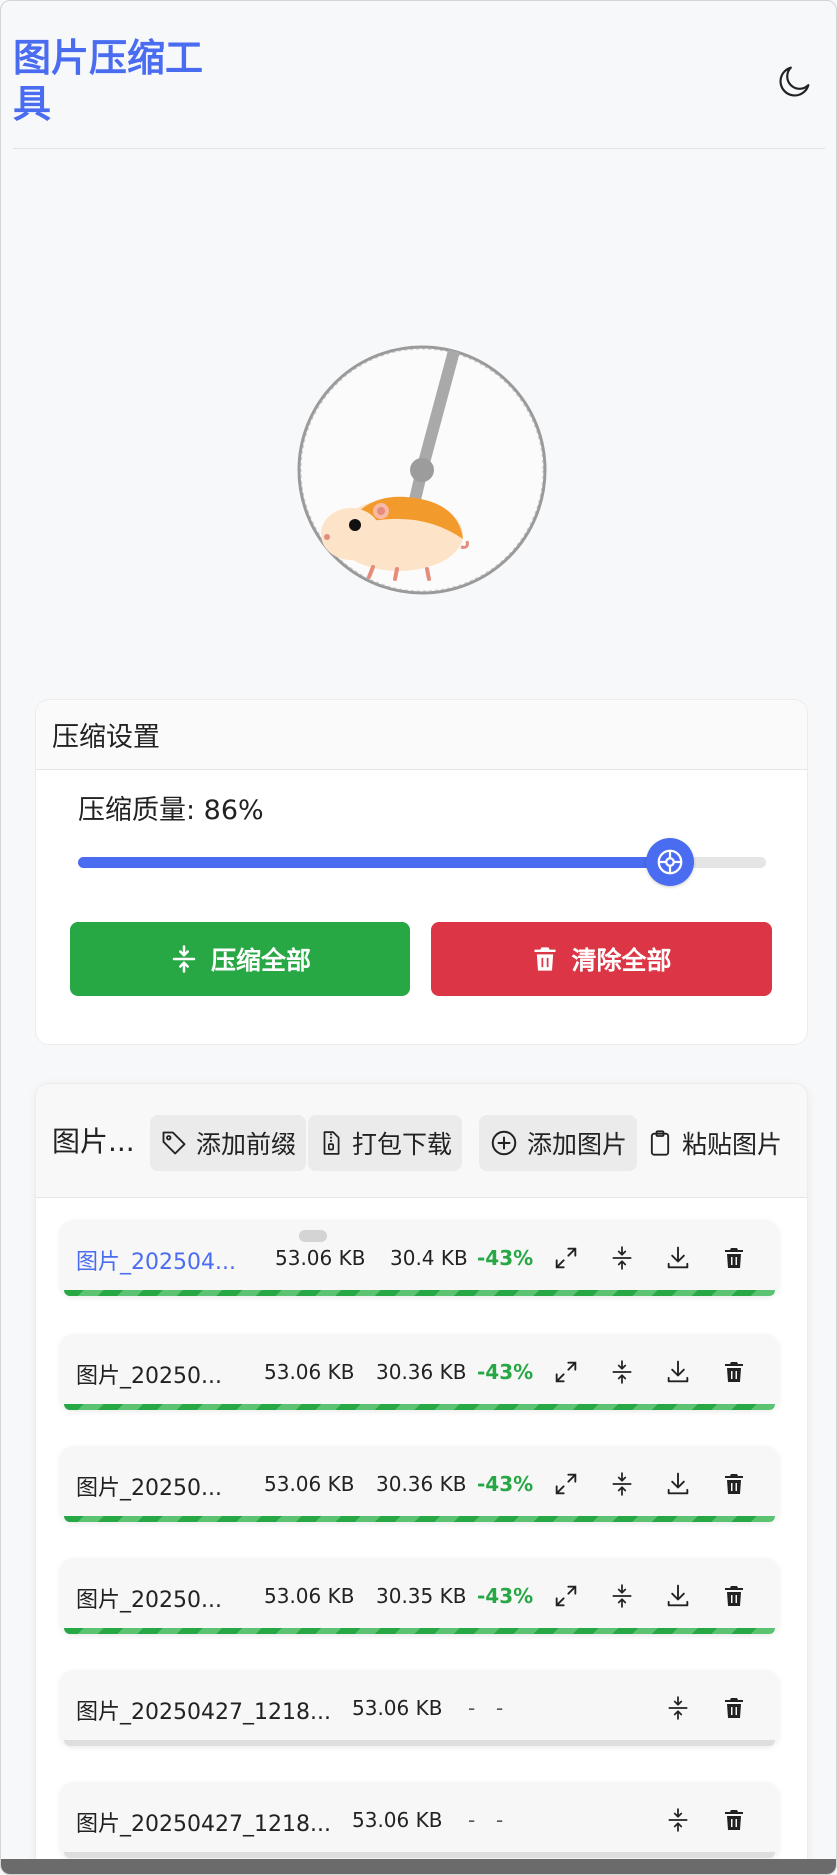 The width and height of the screenshot is (837, 1875). I want to click on compress-all-button: 压缩全部, so click(240, 959).